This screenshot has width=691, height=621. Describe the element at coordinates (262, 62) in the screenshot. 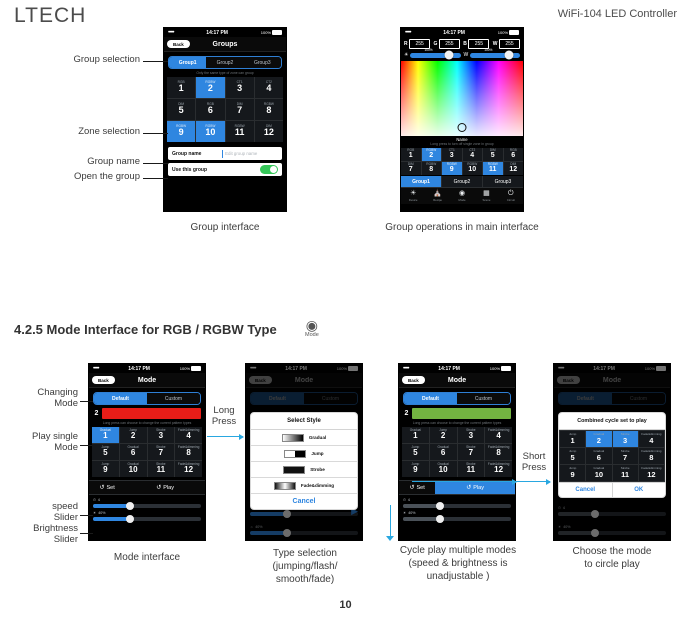

I see `group-tab-3: Group3` at that location.